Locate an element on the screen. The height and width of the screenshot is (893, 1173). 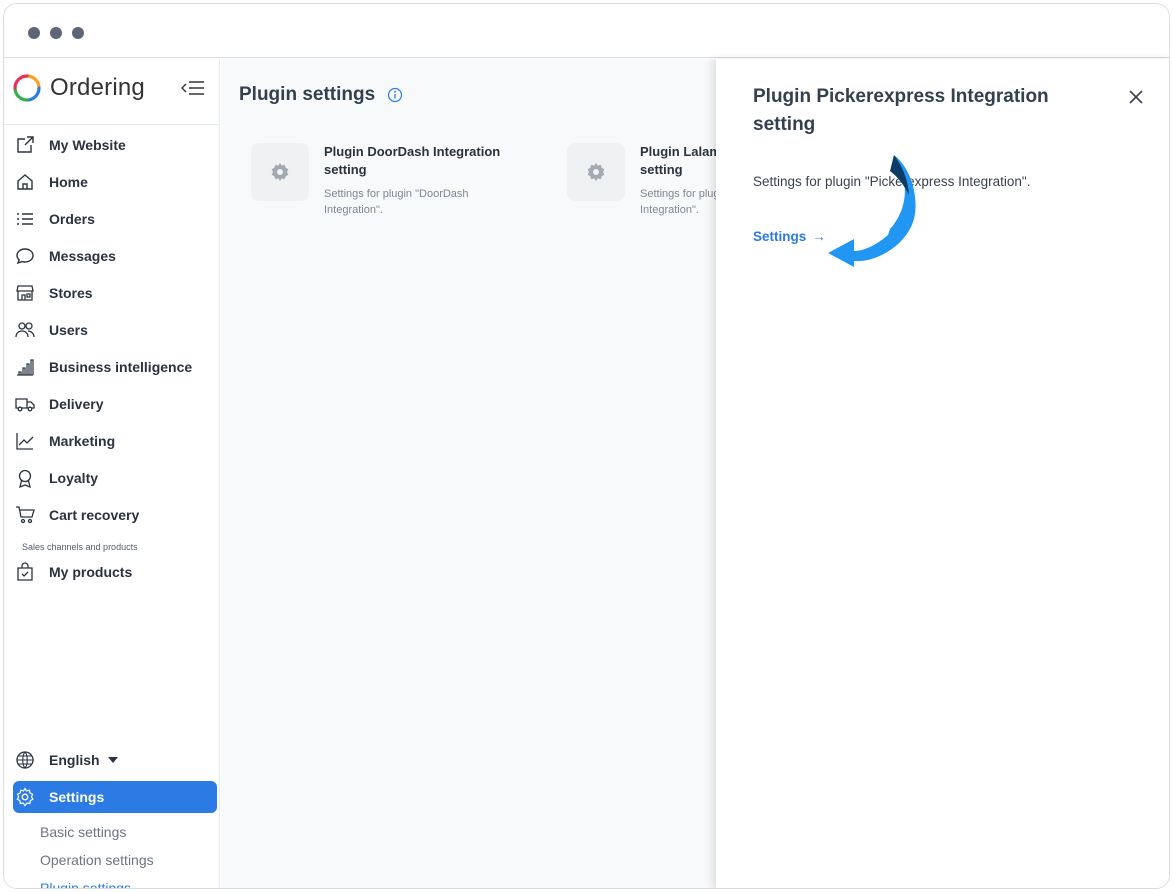
sidebar-item-label: My Website is located at coordinates (87, 145).